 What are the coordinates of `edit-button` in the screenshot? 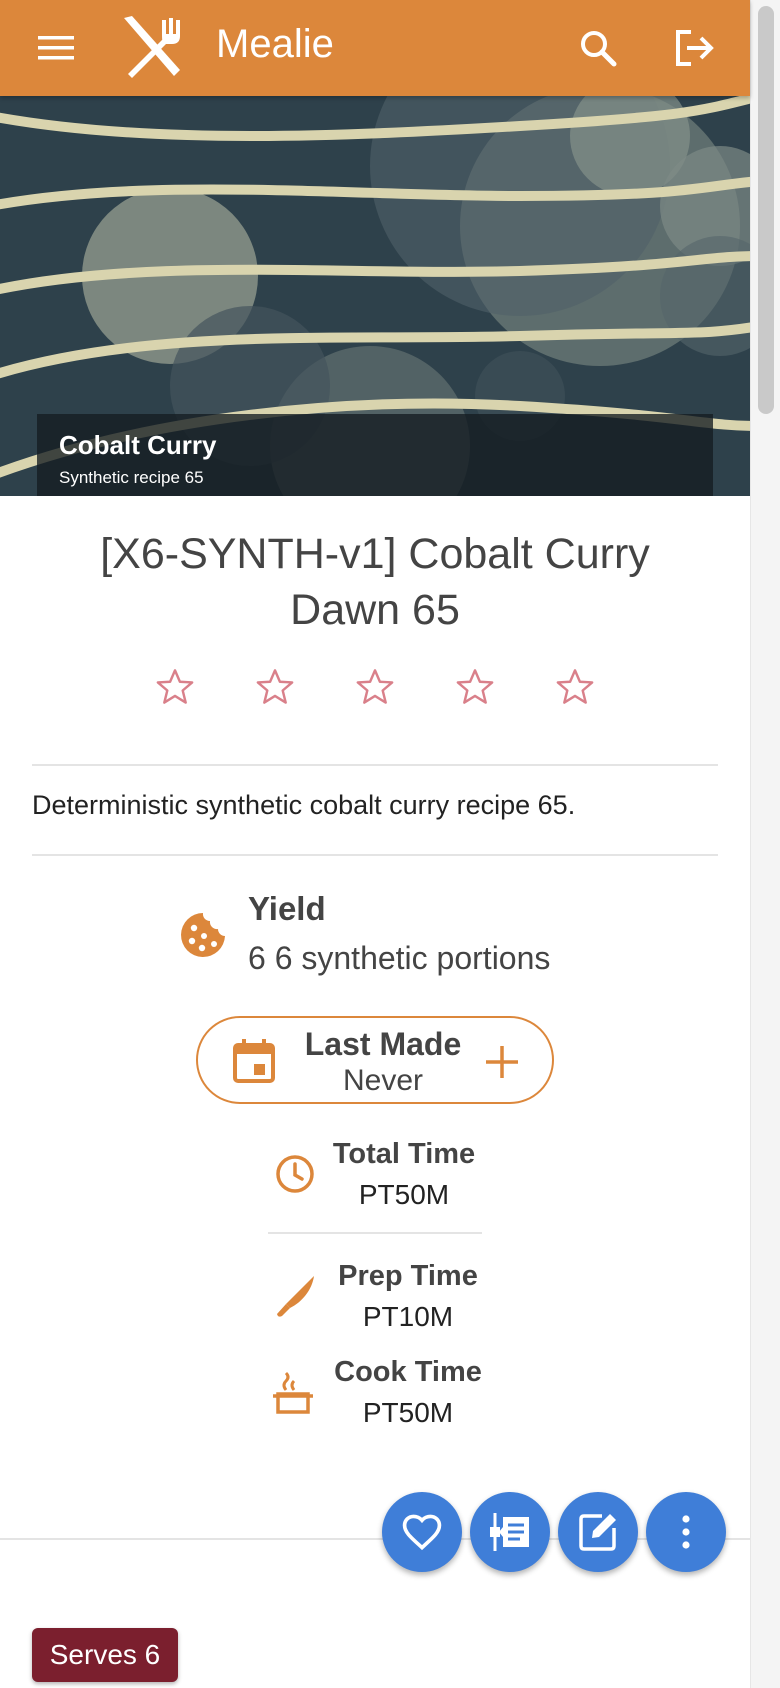 It's located at (598, 1532).